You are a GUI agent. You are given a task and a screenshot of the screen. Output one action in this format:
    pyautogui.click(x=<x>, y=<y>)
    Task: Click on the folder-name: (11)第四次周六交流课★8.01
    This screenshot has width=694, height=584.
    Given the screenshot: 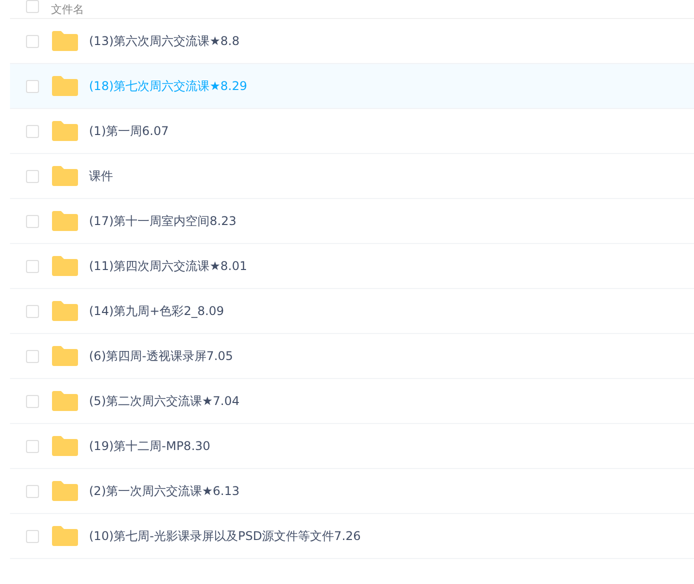 What is the action you would take?
    pyautogui.click(x=168, y=266)
    